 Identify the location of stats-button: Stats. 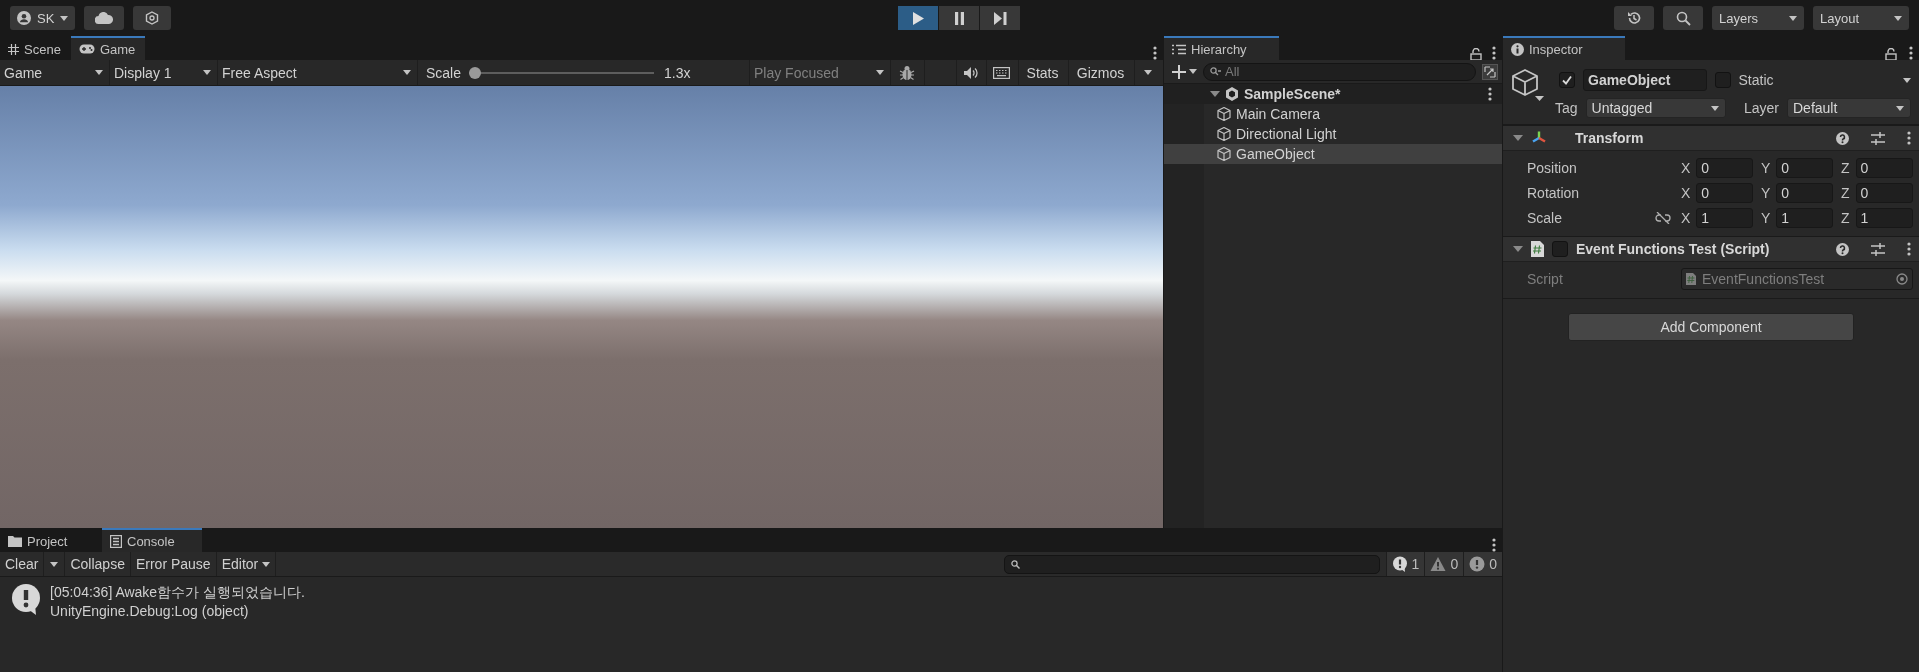
(1044, 72).